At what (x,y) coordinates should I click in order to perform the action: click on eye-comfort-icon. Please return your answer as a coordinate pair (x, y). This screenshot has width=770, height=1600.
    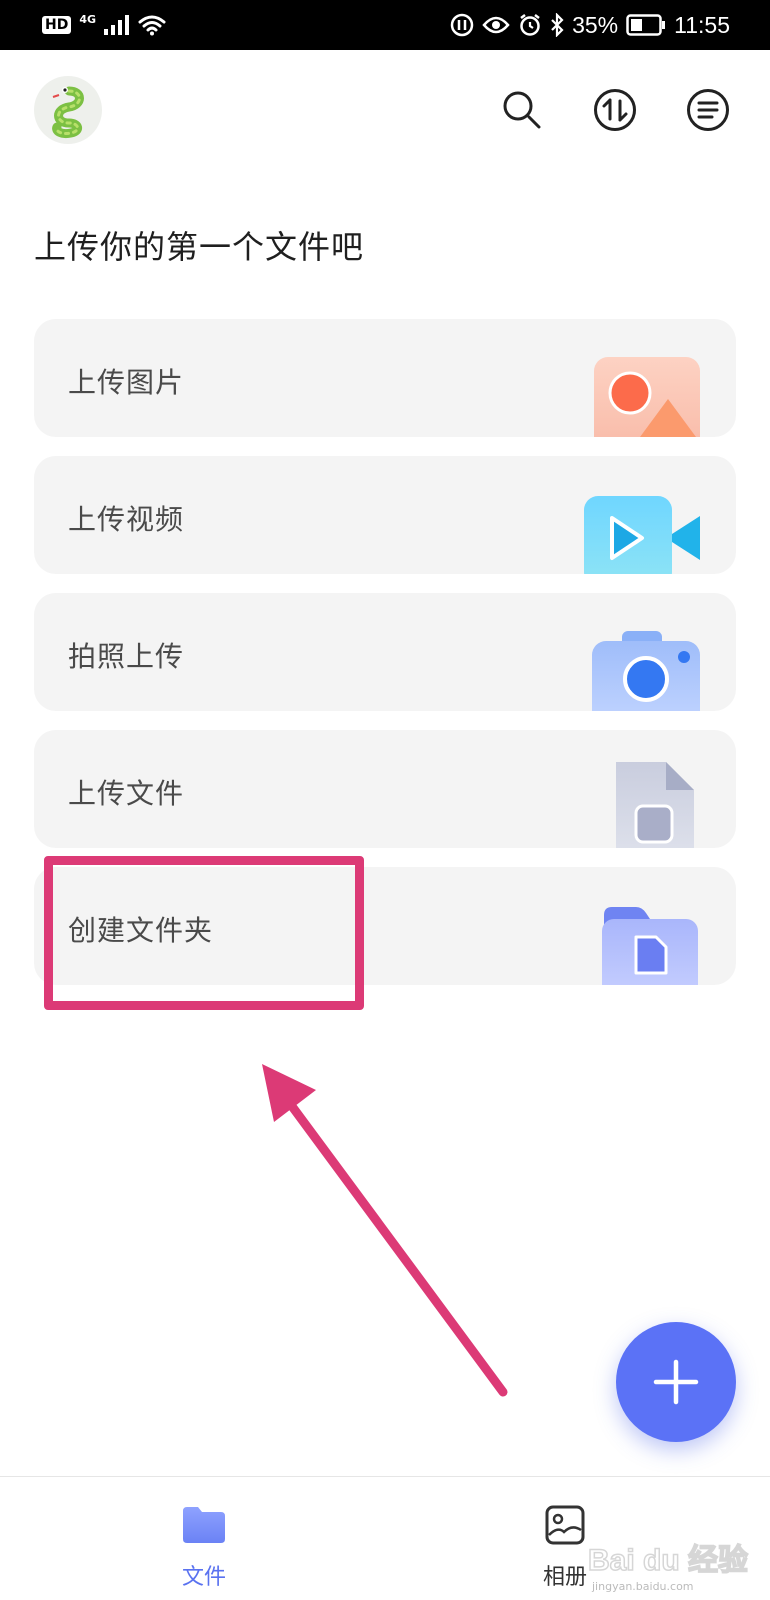
    Looking at the image, I should click on (496, 25).